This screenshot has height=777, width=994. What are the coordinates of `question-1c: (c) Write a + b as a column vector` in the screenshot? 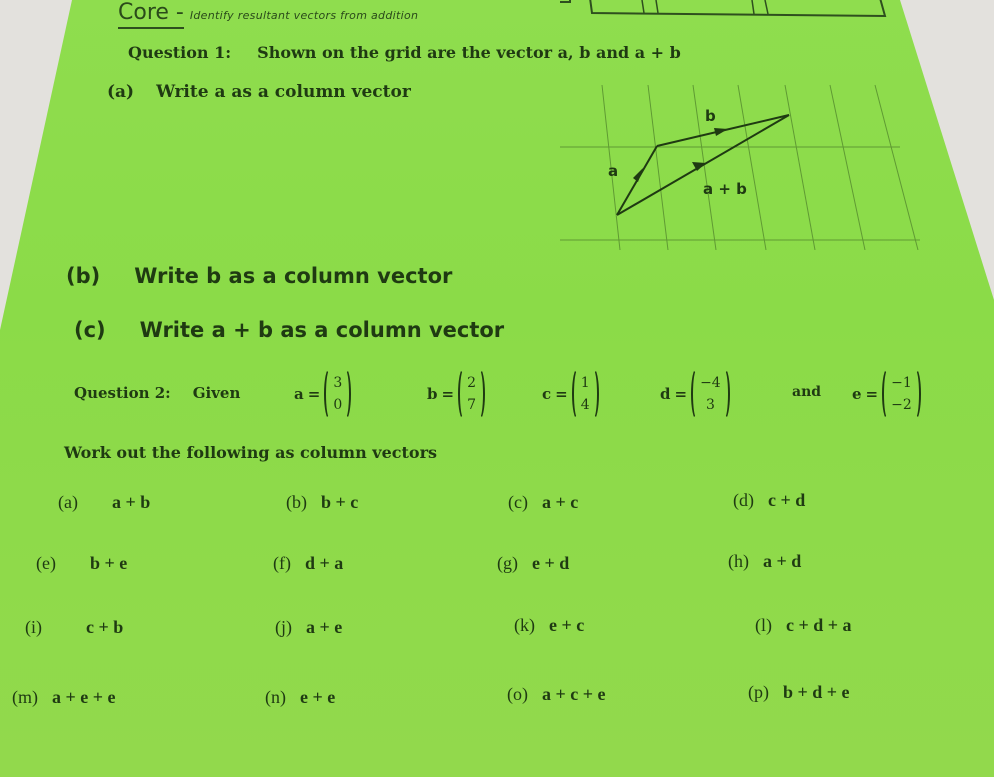 It's located at (289, 330).